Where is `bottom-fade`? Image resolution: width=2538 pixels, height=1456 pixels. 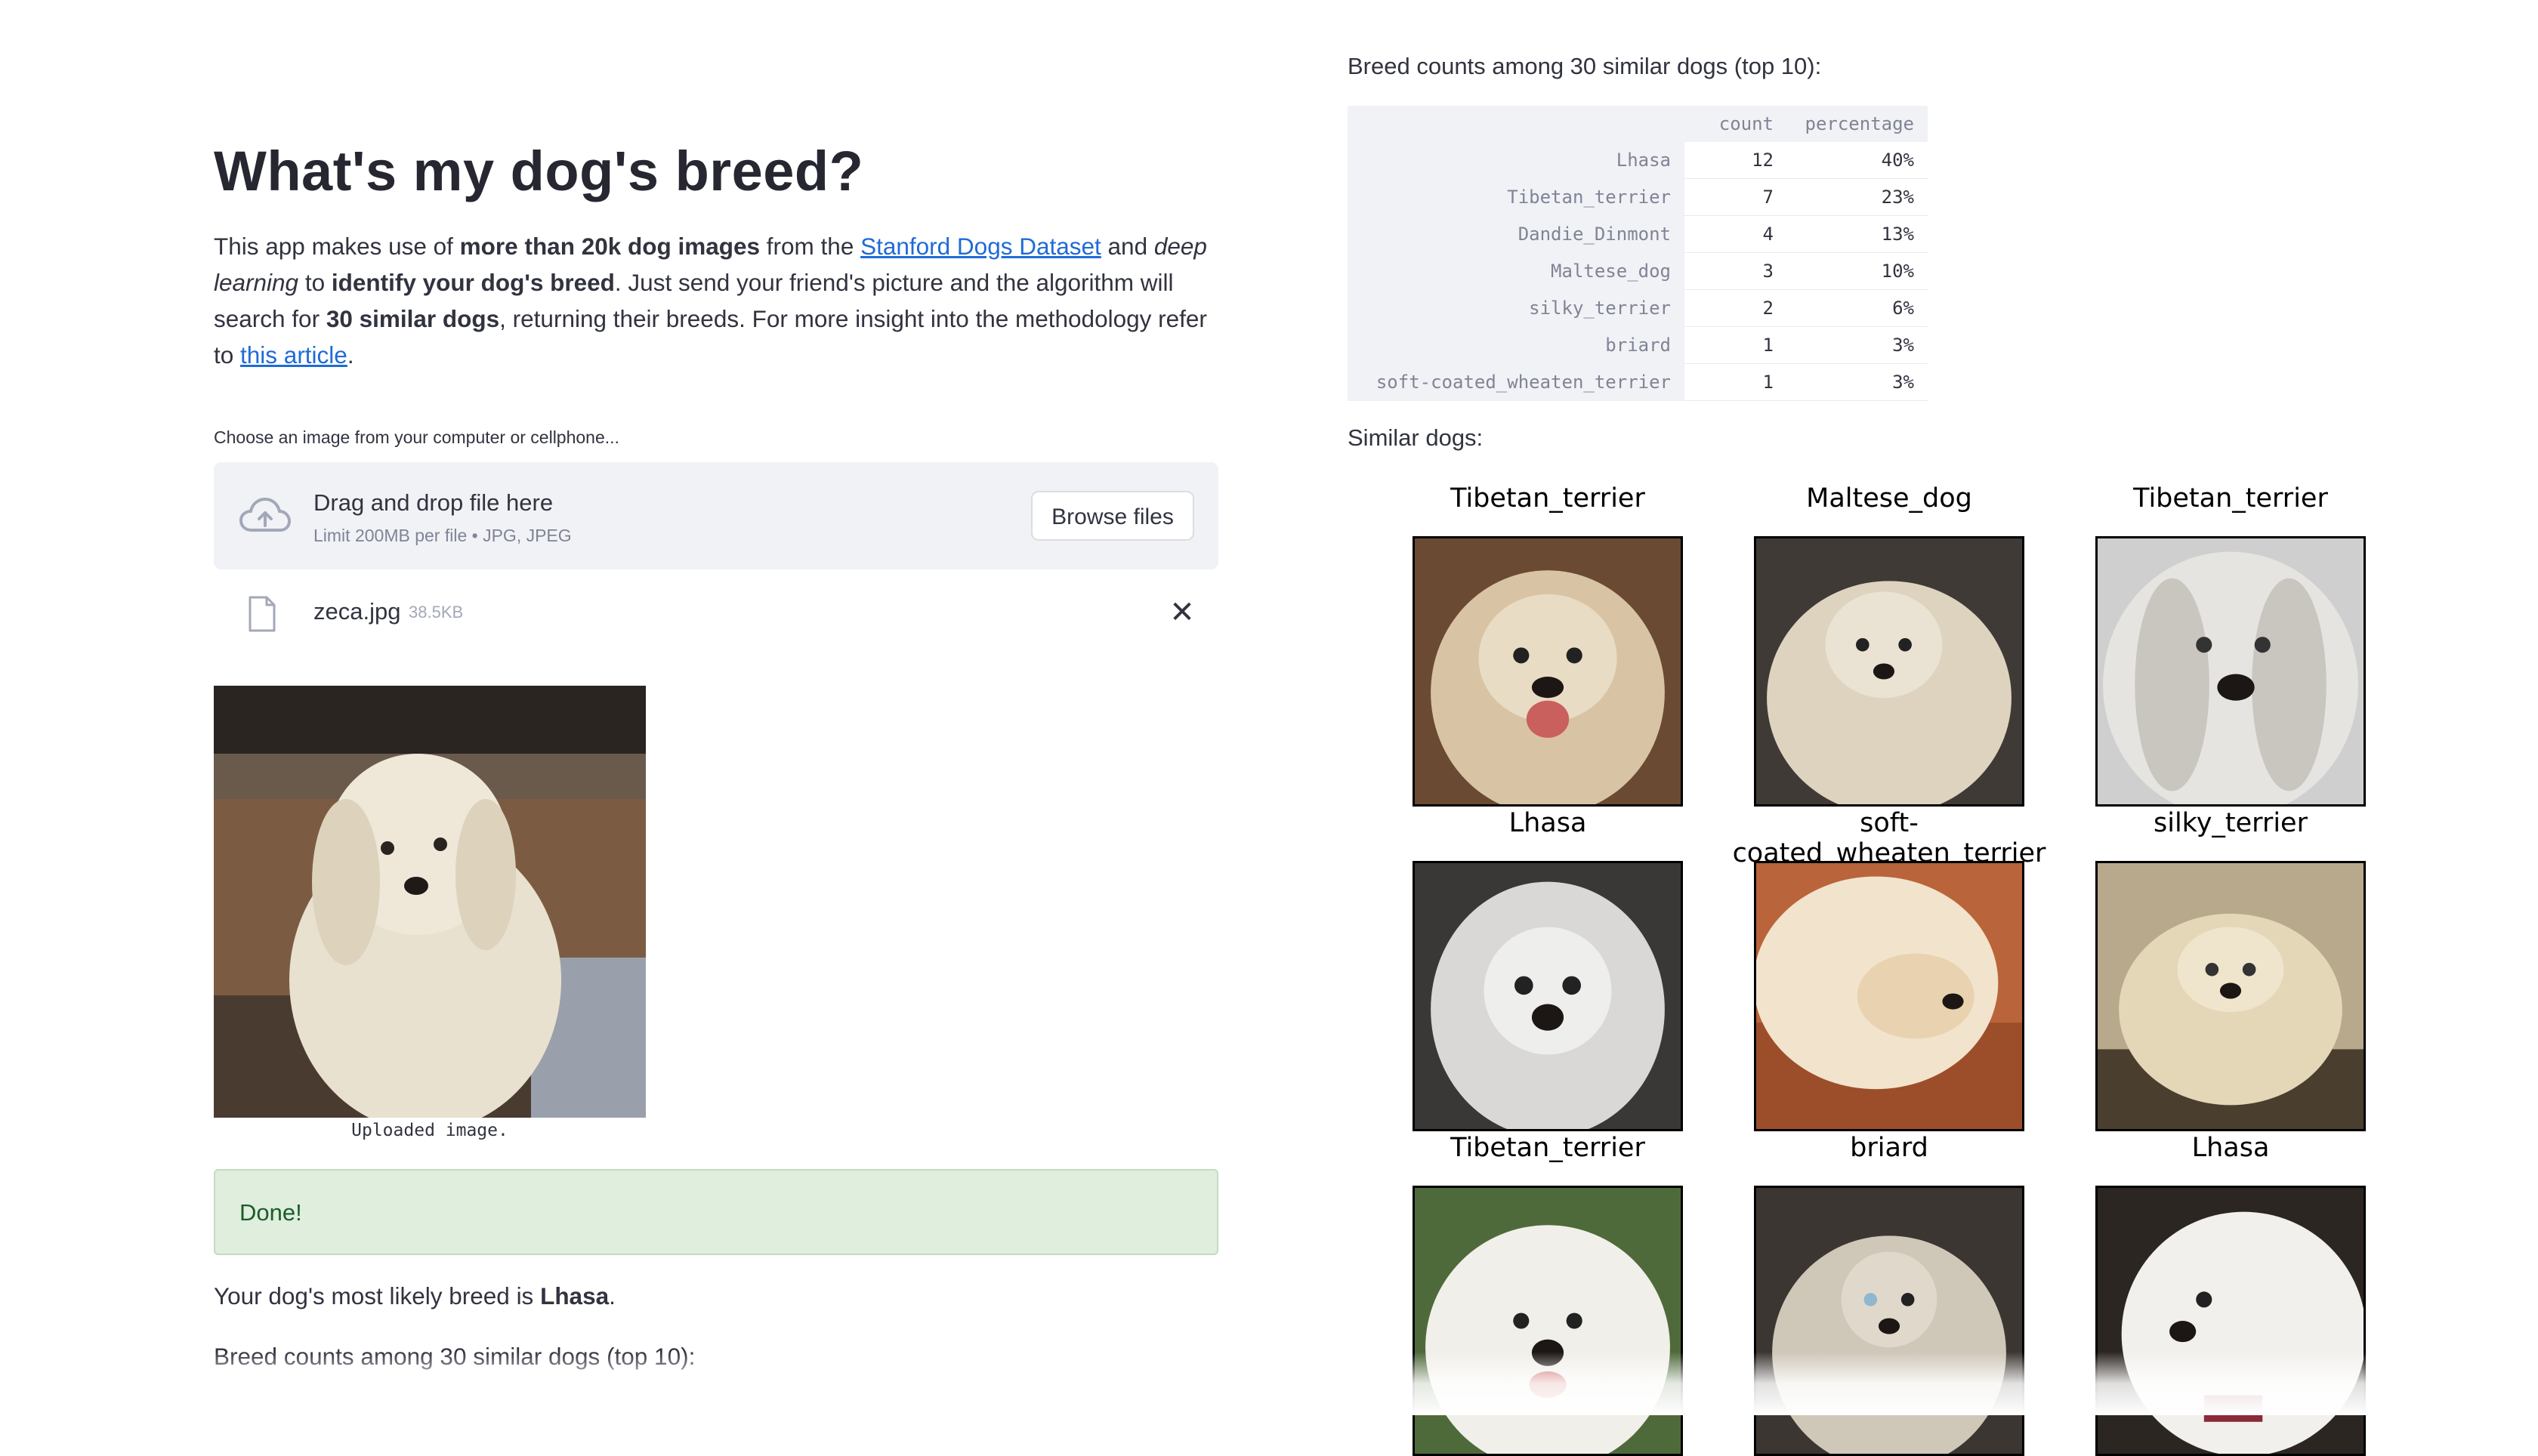 bottom-fade is located at coordinates (1269, 1383).